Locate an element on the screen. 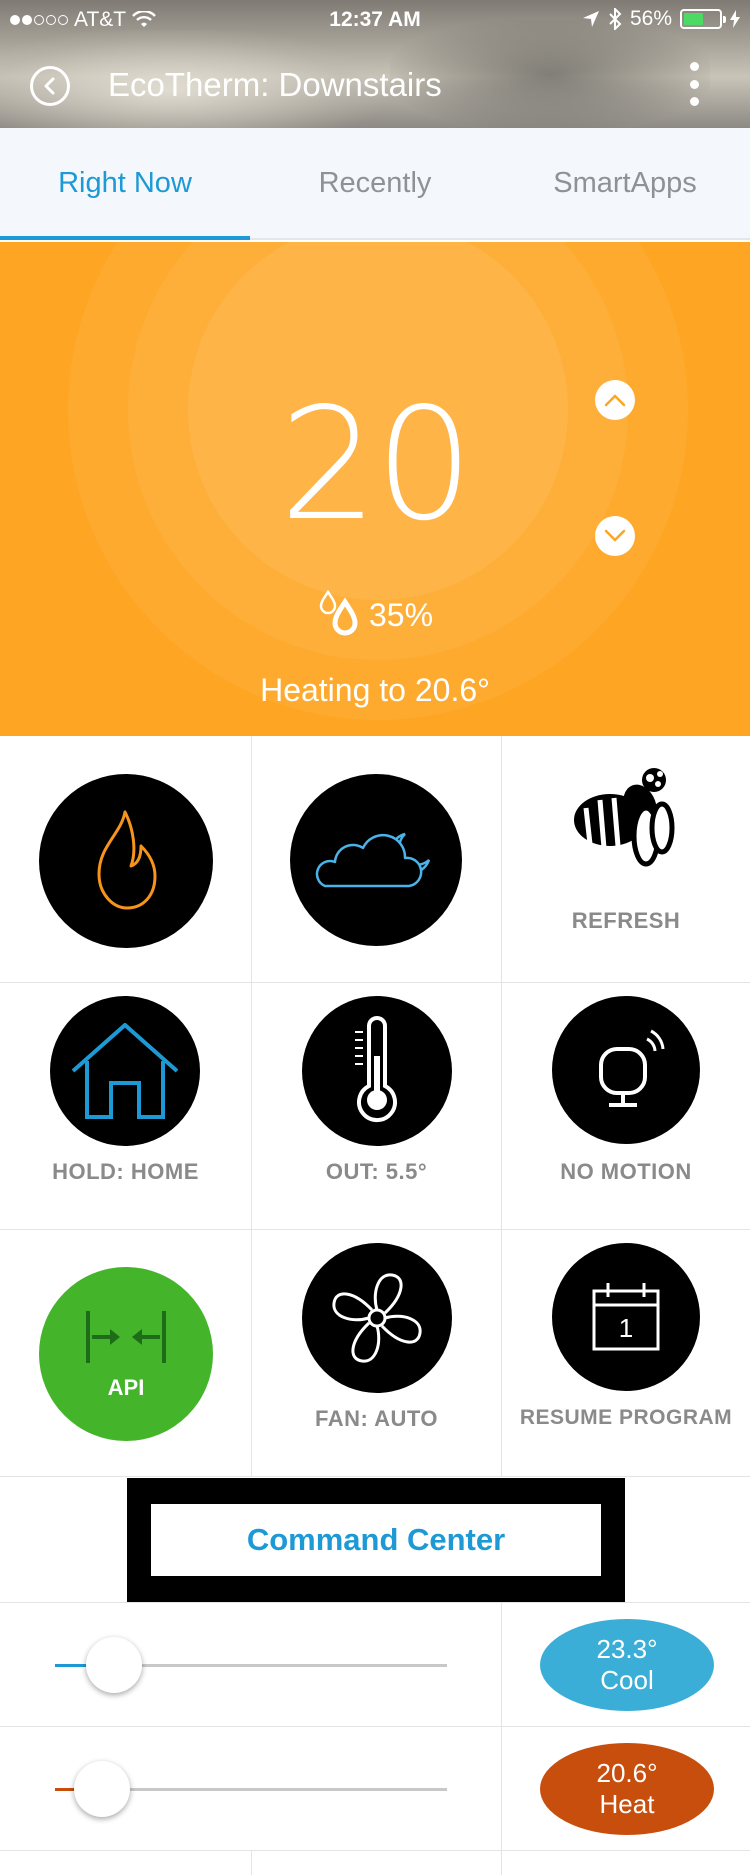  api-label: API is located at coordinates (126, 1387).